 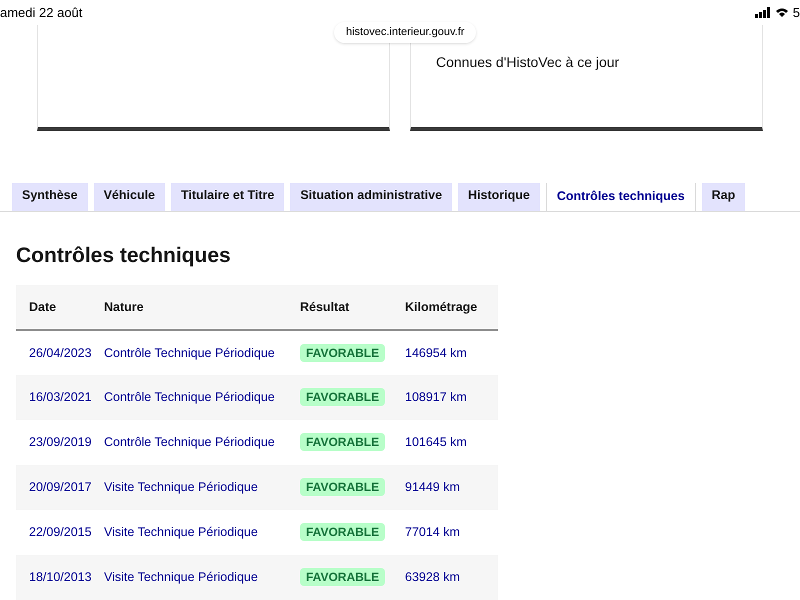 I want to click on tab: Véhicule, so click(x=130, y=196).